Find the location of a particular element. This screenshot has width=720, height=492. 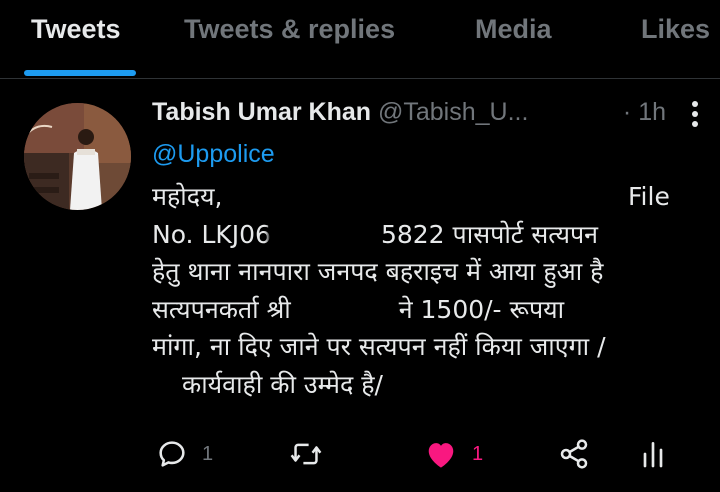

tweet-line: सत्यपनकर्ता श्री ने 1500/- रूपया is located at coordinates (419, 310).